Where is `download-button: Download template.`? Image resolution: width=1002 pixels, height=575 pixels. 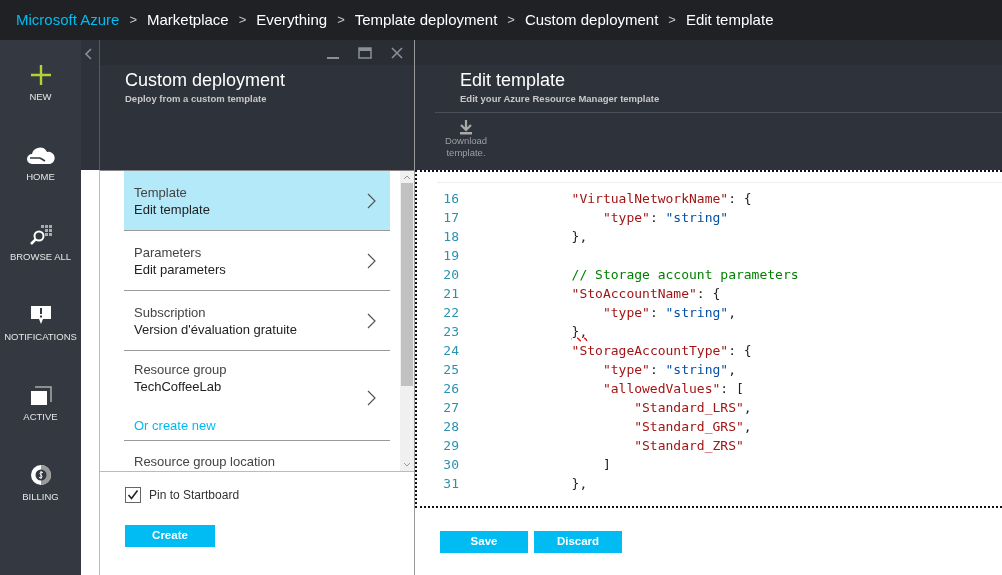 download-button: Download template. is located at coordinates (466, 139).